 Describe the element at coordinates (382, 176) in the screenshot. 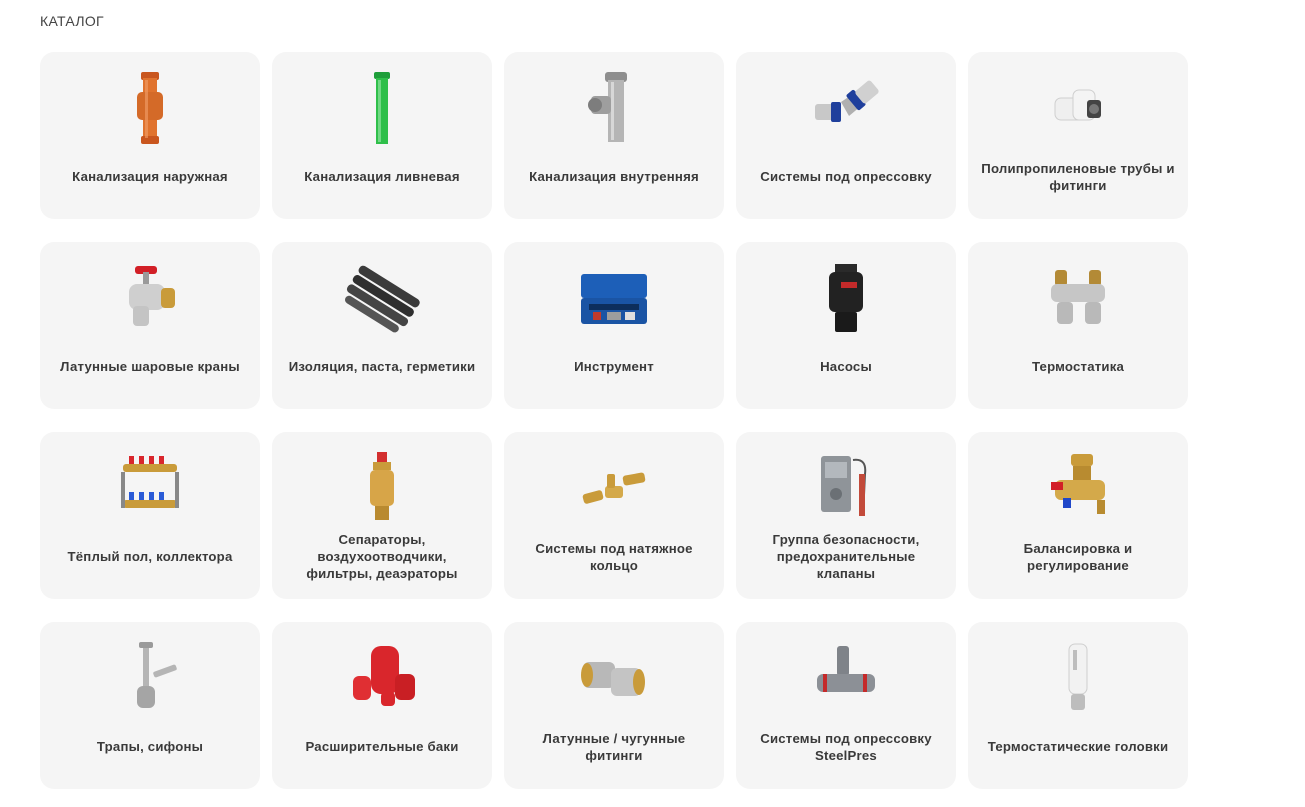

I see `catalog-card-label: Канализация ливневая` at that location.